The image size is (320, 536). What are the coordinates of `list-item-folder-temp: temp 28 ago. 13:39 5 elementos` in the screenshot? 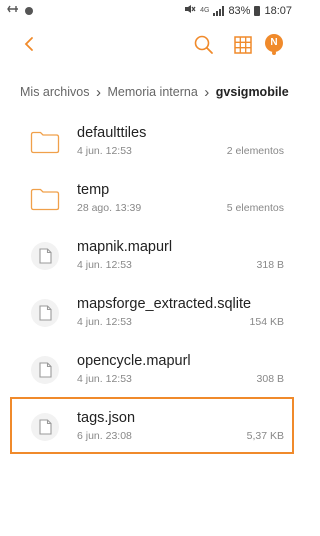 It's located at (148, 197).